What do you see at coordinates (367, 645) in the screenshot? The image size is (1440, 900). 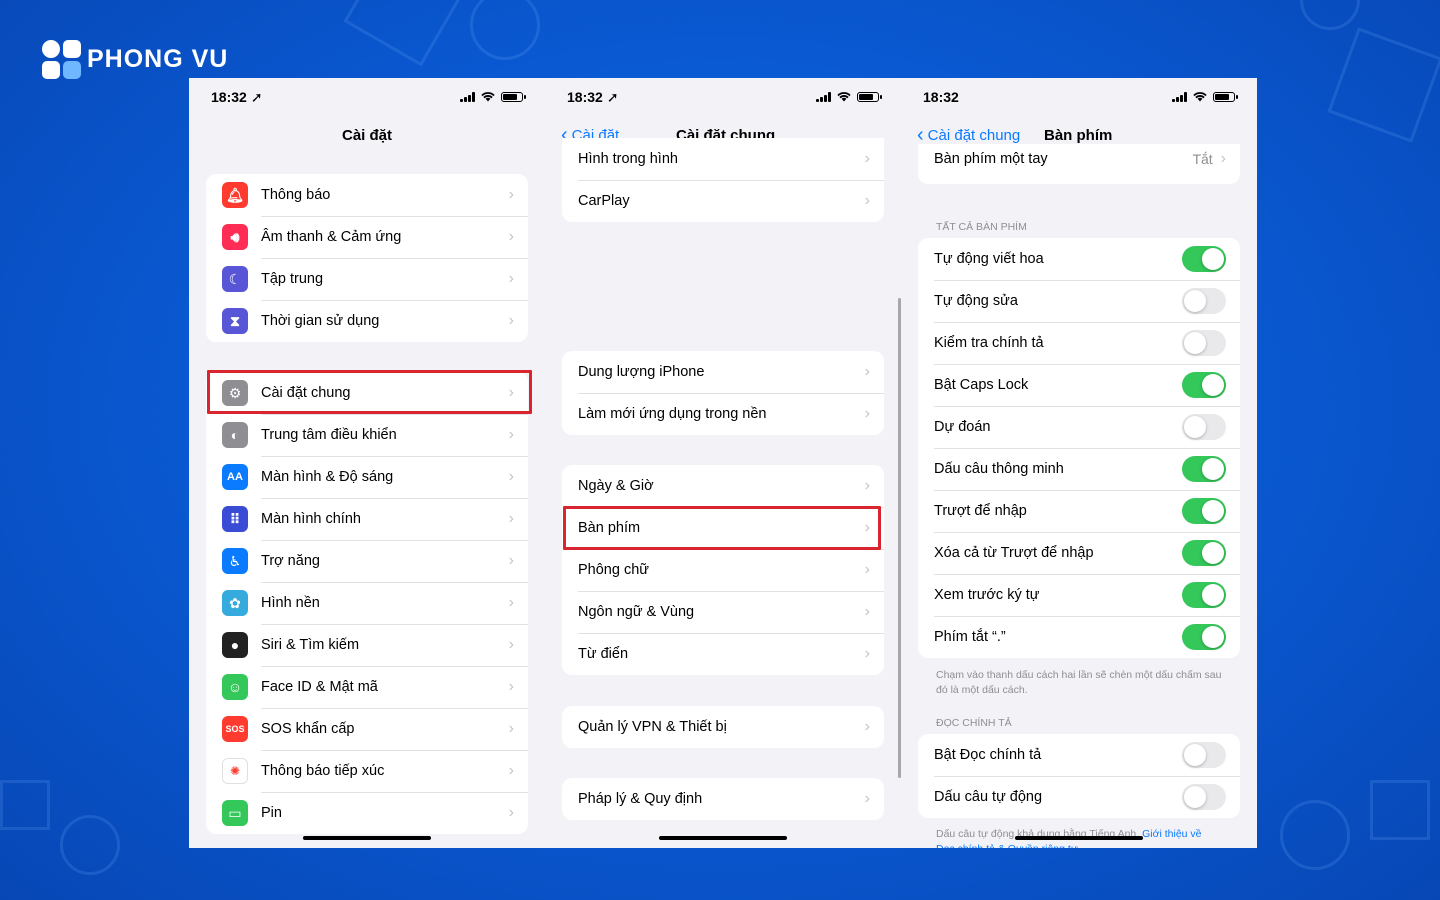 I see `settings-row-siri-tim-kiem: ● Siri & Tìm kiếm ›` at bounding box center [367, 645].